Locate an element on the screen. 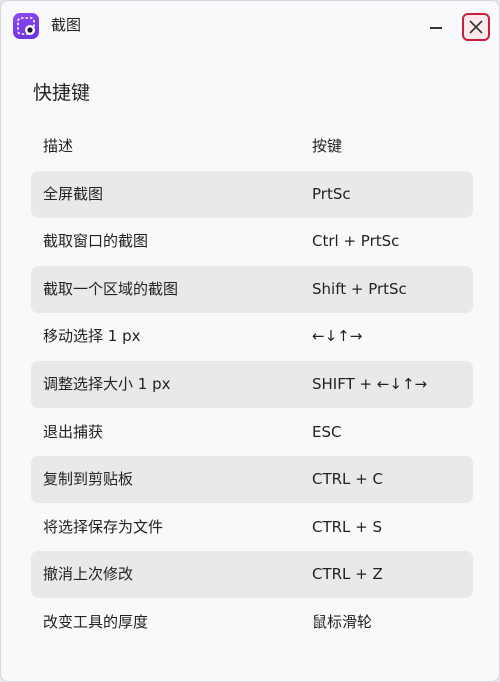 The height and width of the screenshot is (682, 500). screenshot-app-icon is located at coordinates (26, 26).